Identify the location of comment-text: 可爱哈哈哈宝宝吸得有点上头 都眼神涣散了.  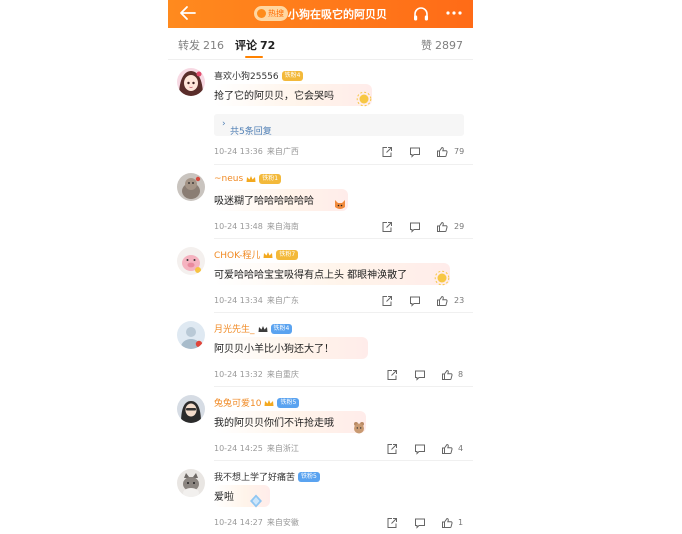
(310, 273).